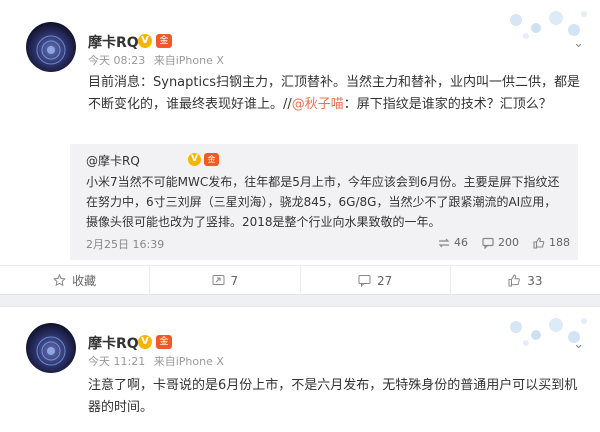 This screenshot has width=600, height=432. What do you see at coordinates (113, 160) in the screenshot?
I see `repost-username: @摩卡RQ` at bounding box center [113, 160].